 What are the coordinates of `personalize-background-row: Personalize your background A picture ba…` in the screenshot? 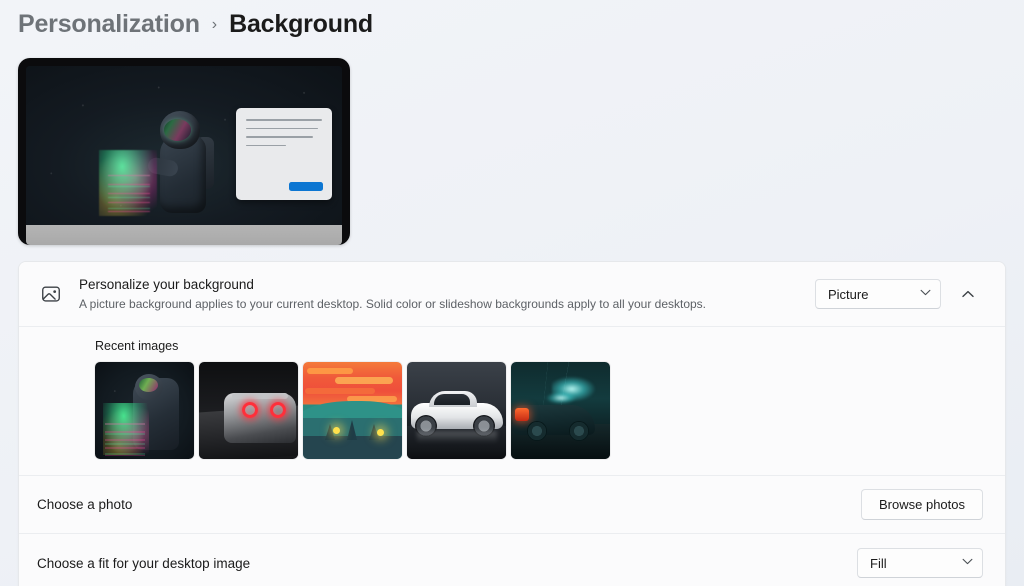 It's located at (512, 294).